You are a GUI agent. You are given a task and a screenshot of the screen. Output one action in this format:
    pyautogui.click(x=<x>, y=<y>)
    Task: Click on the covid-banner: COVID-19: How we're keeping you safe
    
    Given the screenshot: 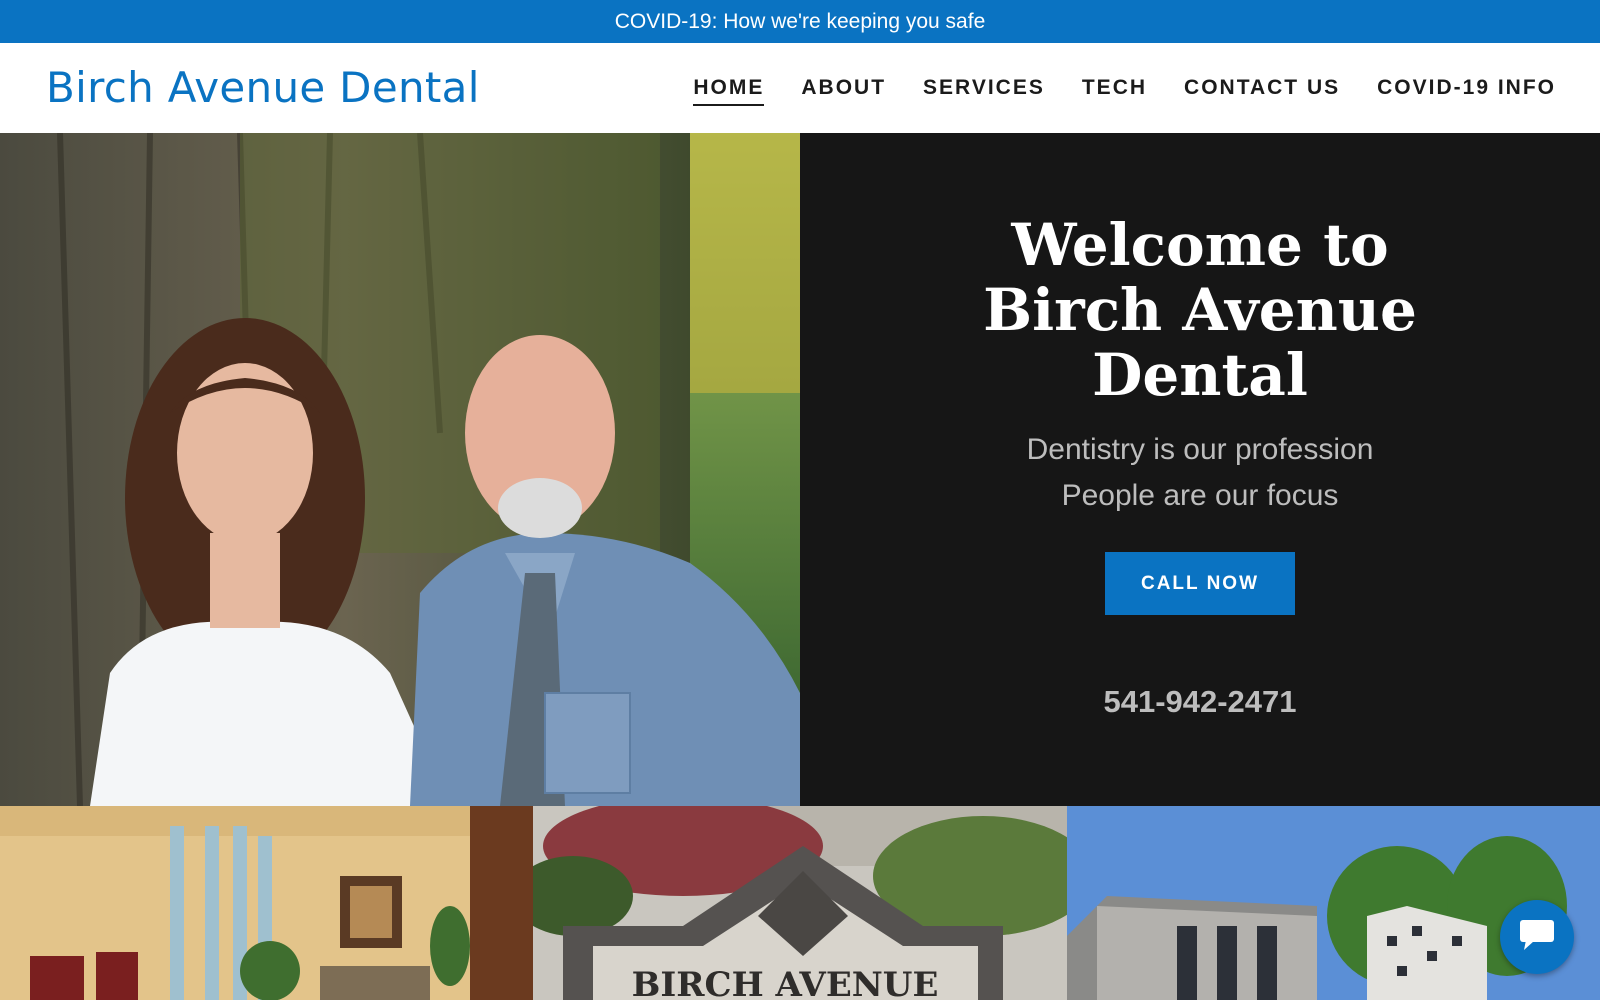 What is the action you would take?
    pyautogui.click(x=800, y=21)
    